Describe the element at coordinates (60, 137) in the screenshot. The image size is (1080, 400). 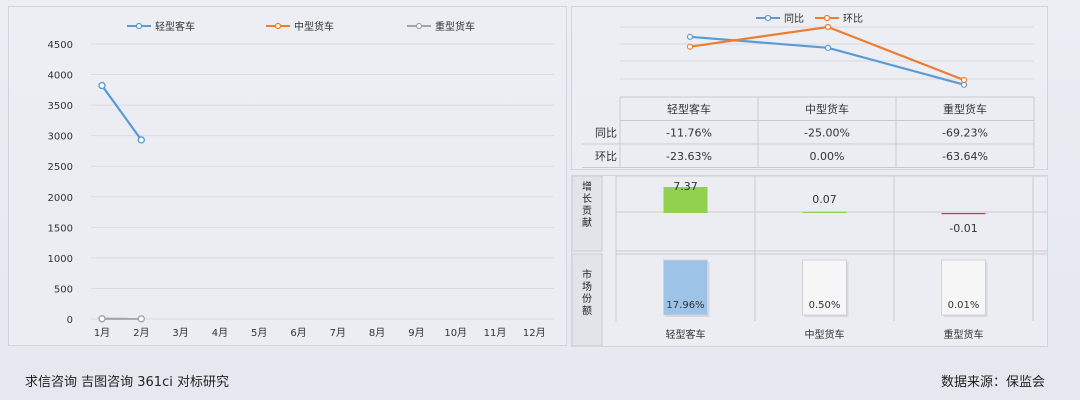
I see `y-tick-label: 3000` at that location.